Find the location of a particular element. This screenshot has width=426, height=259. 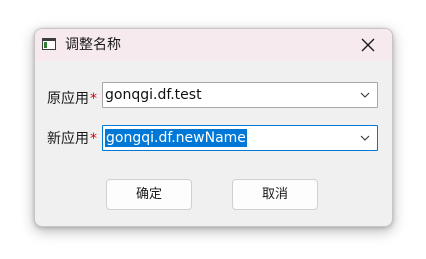

new-app-label-text: 新应用 is located at coordinates (68, 139).